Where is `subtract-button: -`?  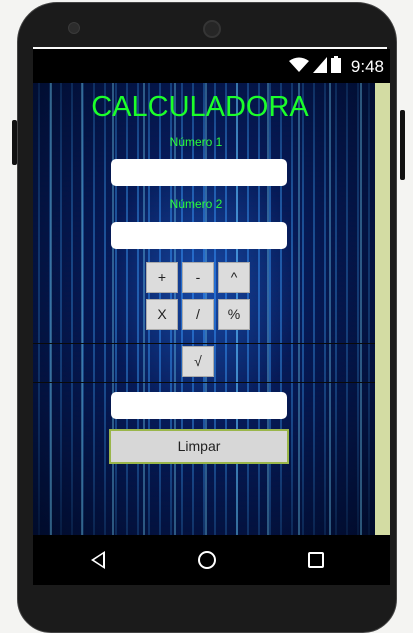 subtract-button: - is located at coordinates (198, 277).